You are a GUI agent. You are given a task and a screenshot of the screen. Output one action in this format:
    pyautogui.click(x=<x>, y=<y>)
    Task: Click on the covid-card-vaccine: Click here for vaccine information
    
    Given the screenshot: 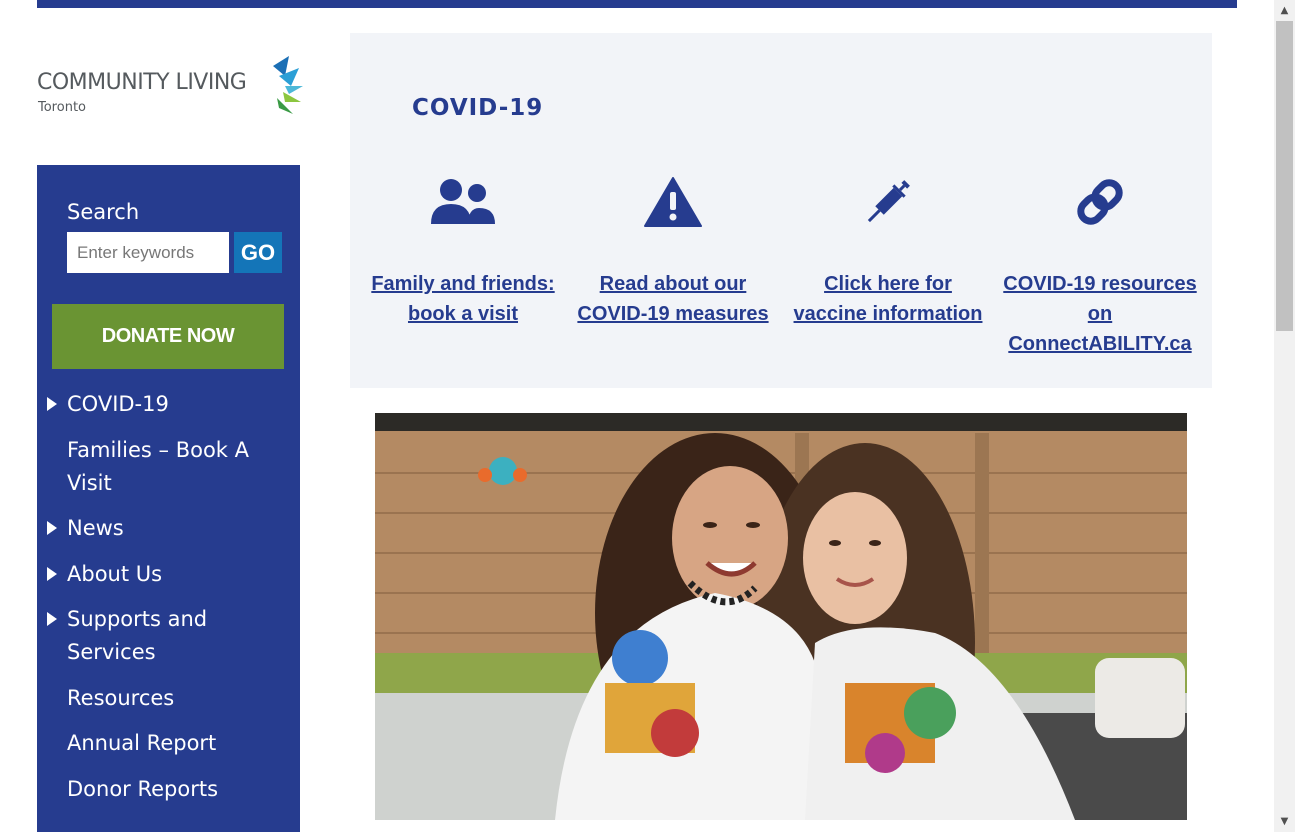 What is the action you would take?
    pyautogui.click(x=888, y=251)
    